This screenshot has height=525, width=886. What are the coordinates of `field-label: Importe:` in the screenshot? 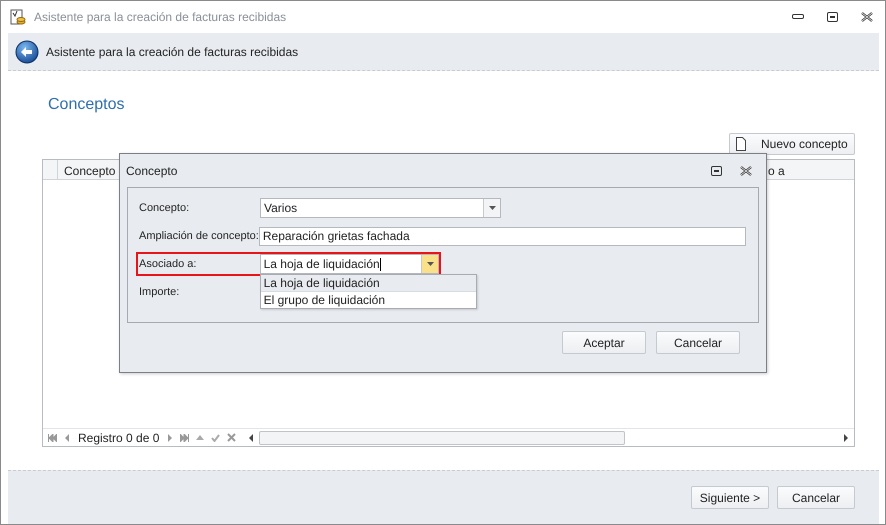 It's located at (159, 292).